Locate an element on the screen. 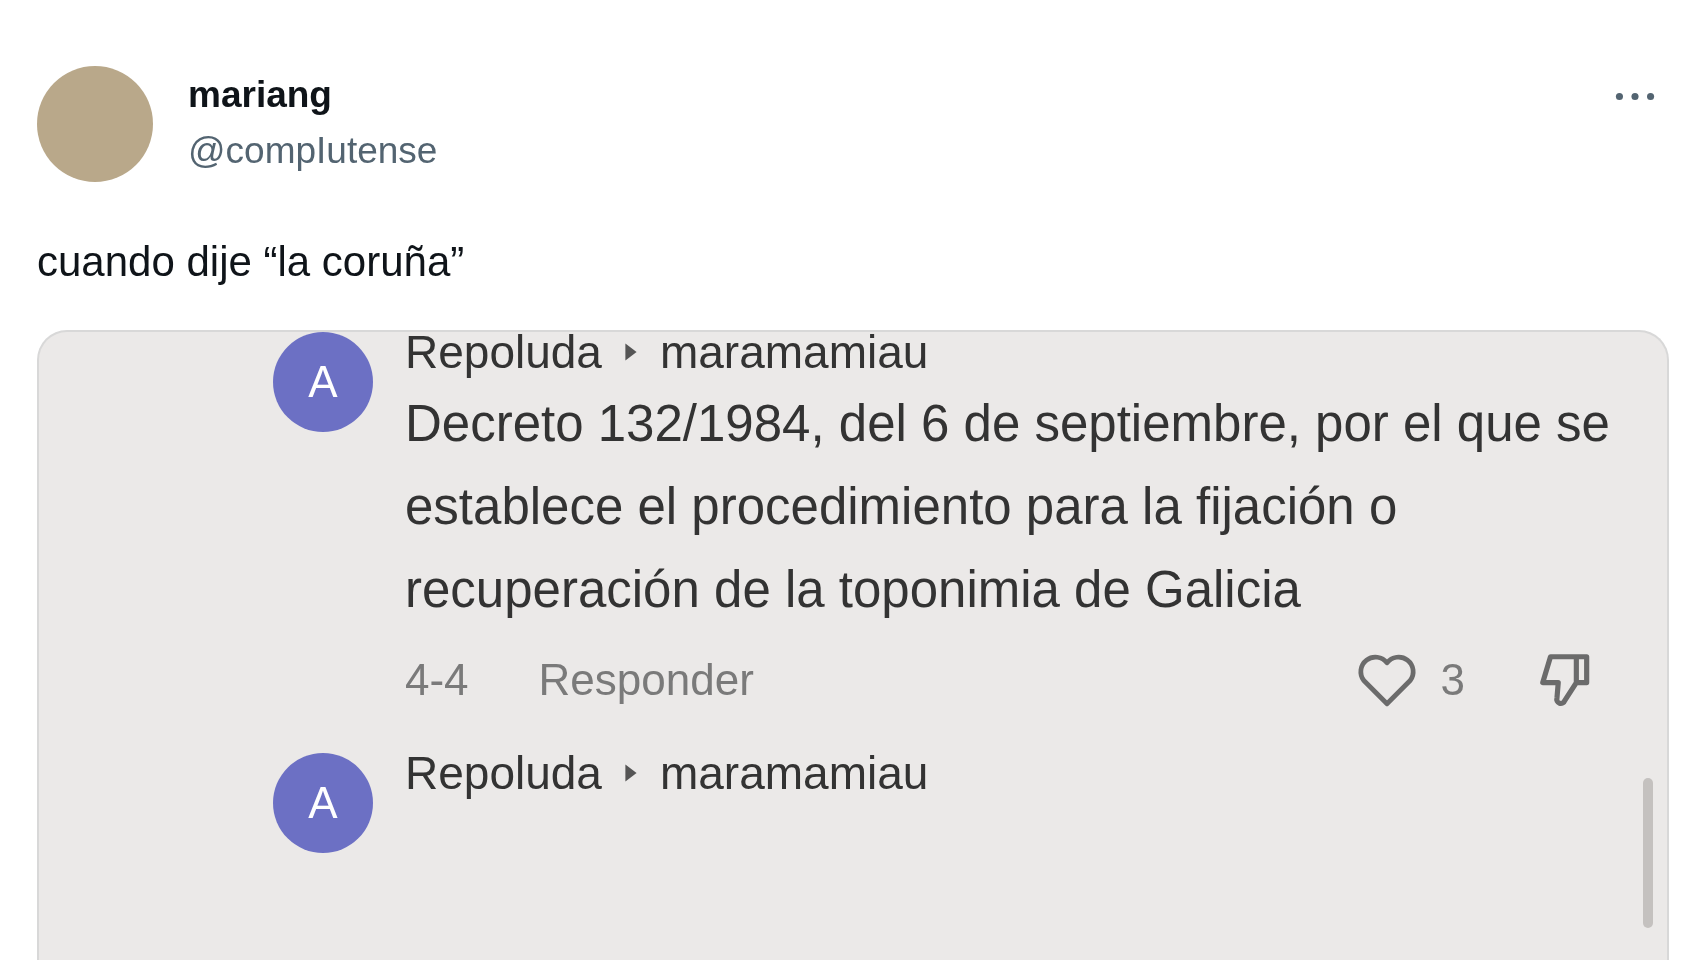  author-name: mariang is located at coordinates (884, 95).